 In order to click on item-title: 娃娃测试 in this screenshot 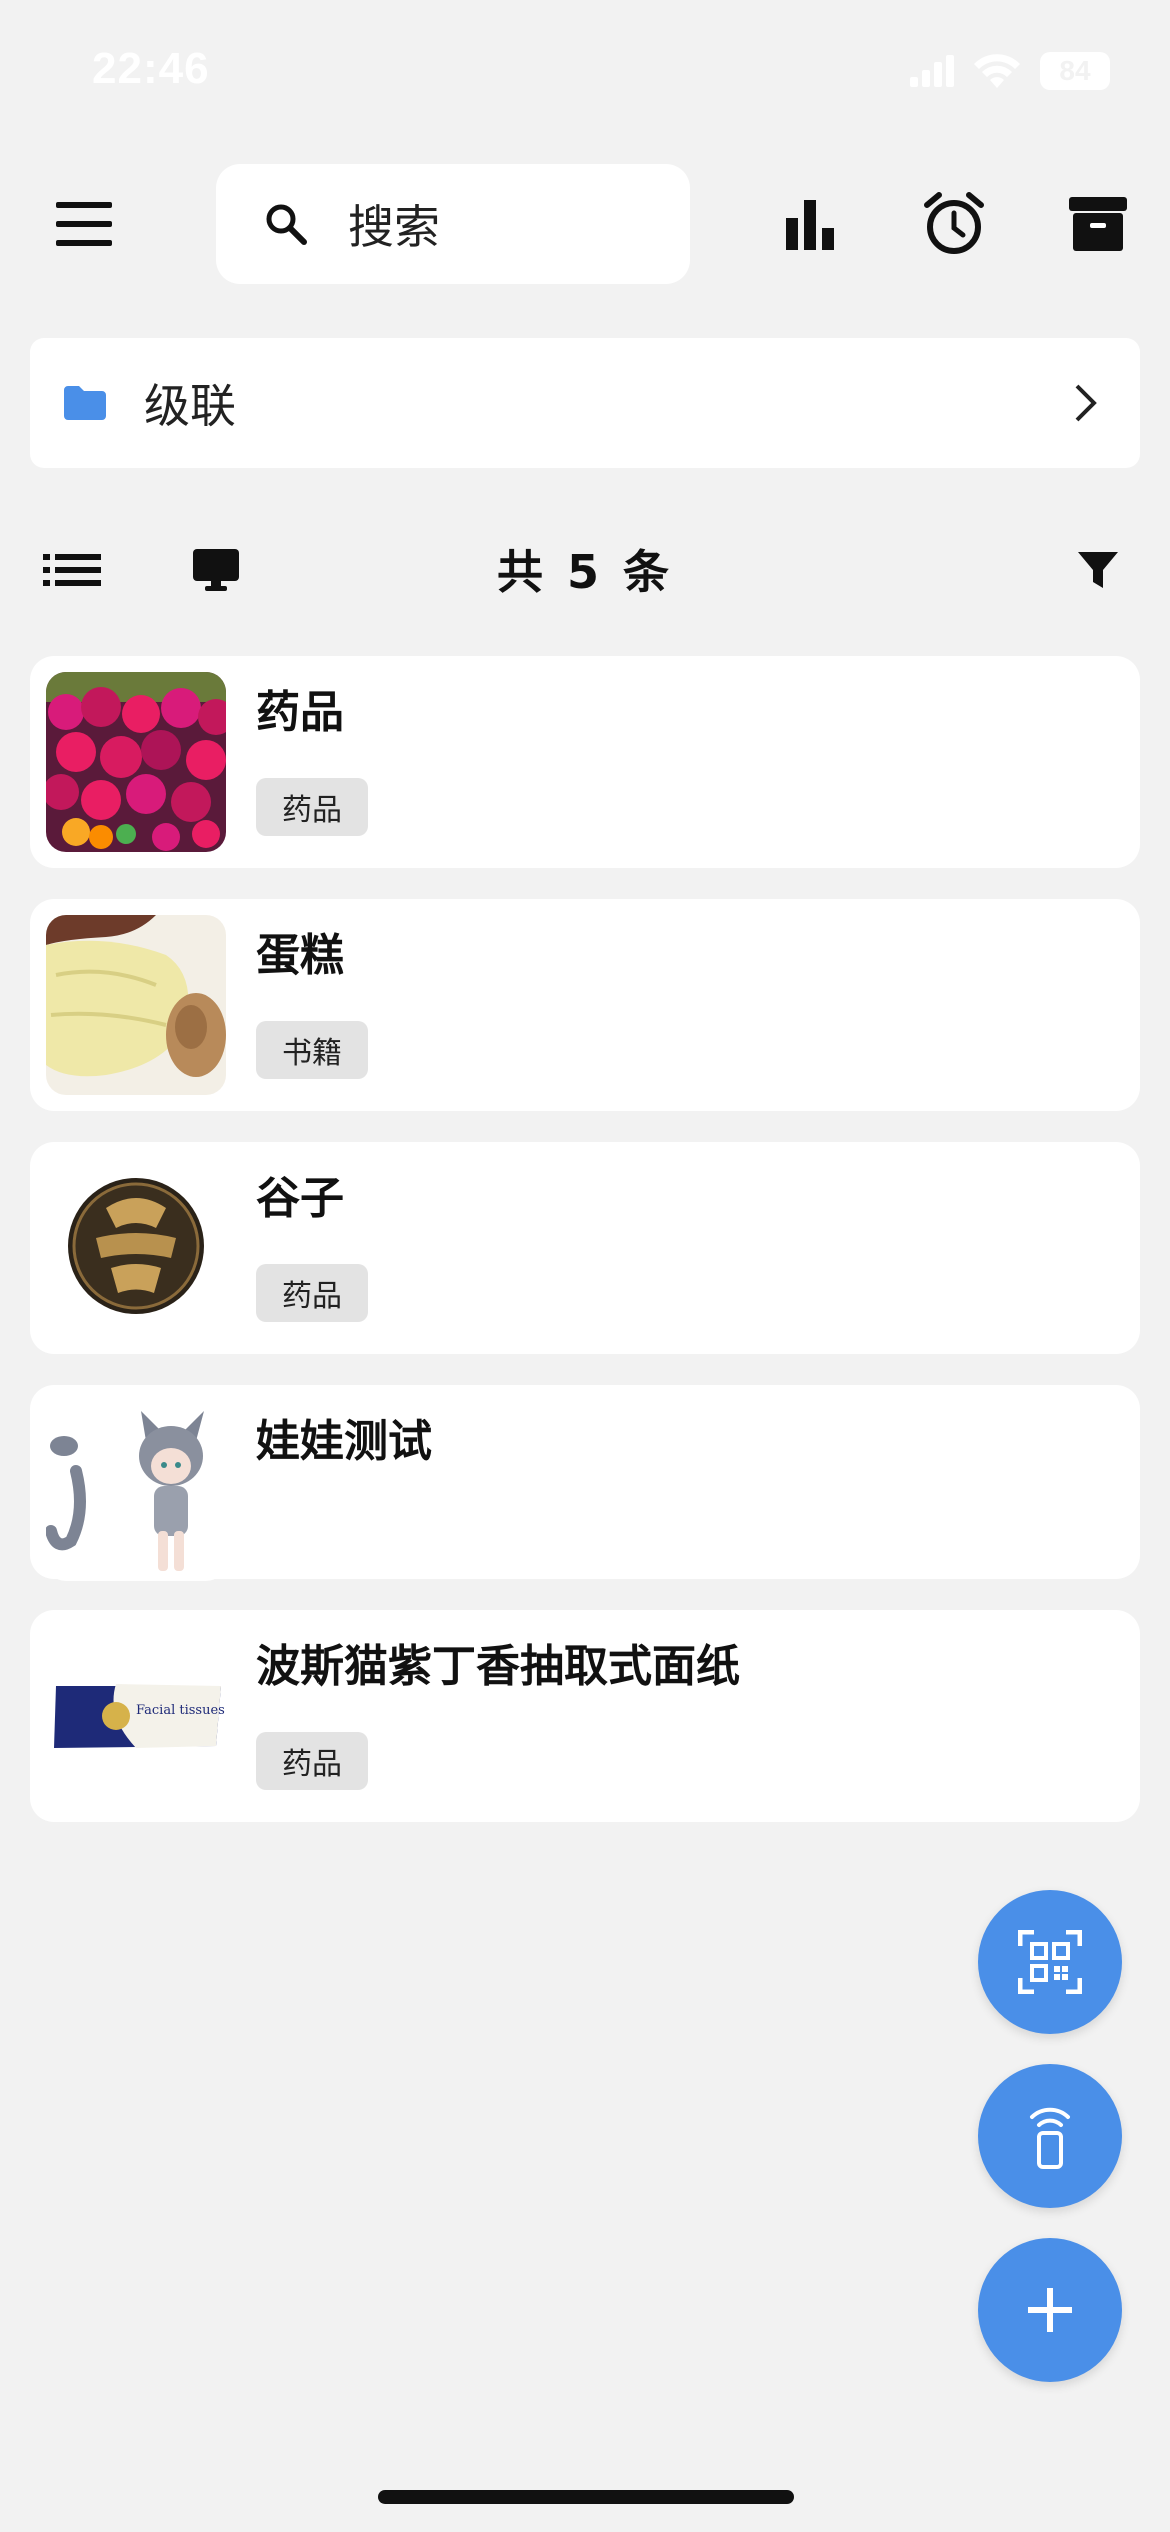, I will do `click(344, 1441)`.